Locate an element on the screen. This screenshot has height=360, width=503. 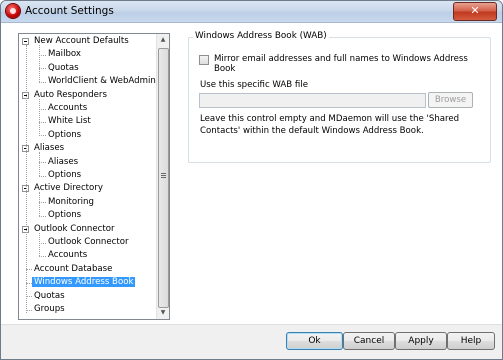
tree-category: Groups is located at coordinates (49, 309).